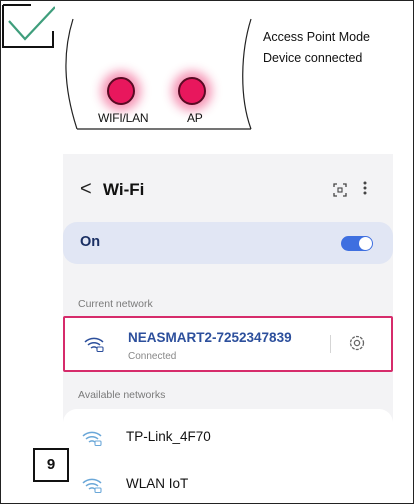 The height and width of the screenshot is (504, 414). I want to click on qr-scan-icon, so click(340, 190).